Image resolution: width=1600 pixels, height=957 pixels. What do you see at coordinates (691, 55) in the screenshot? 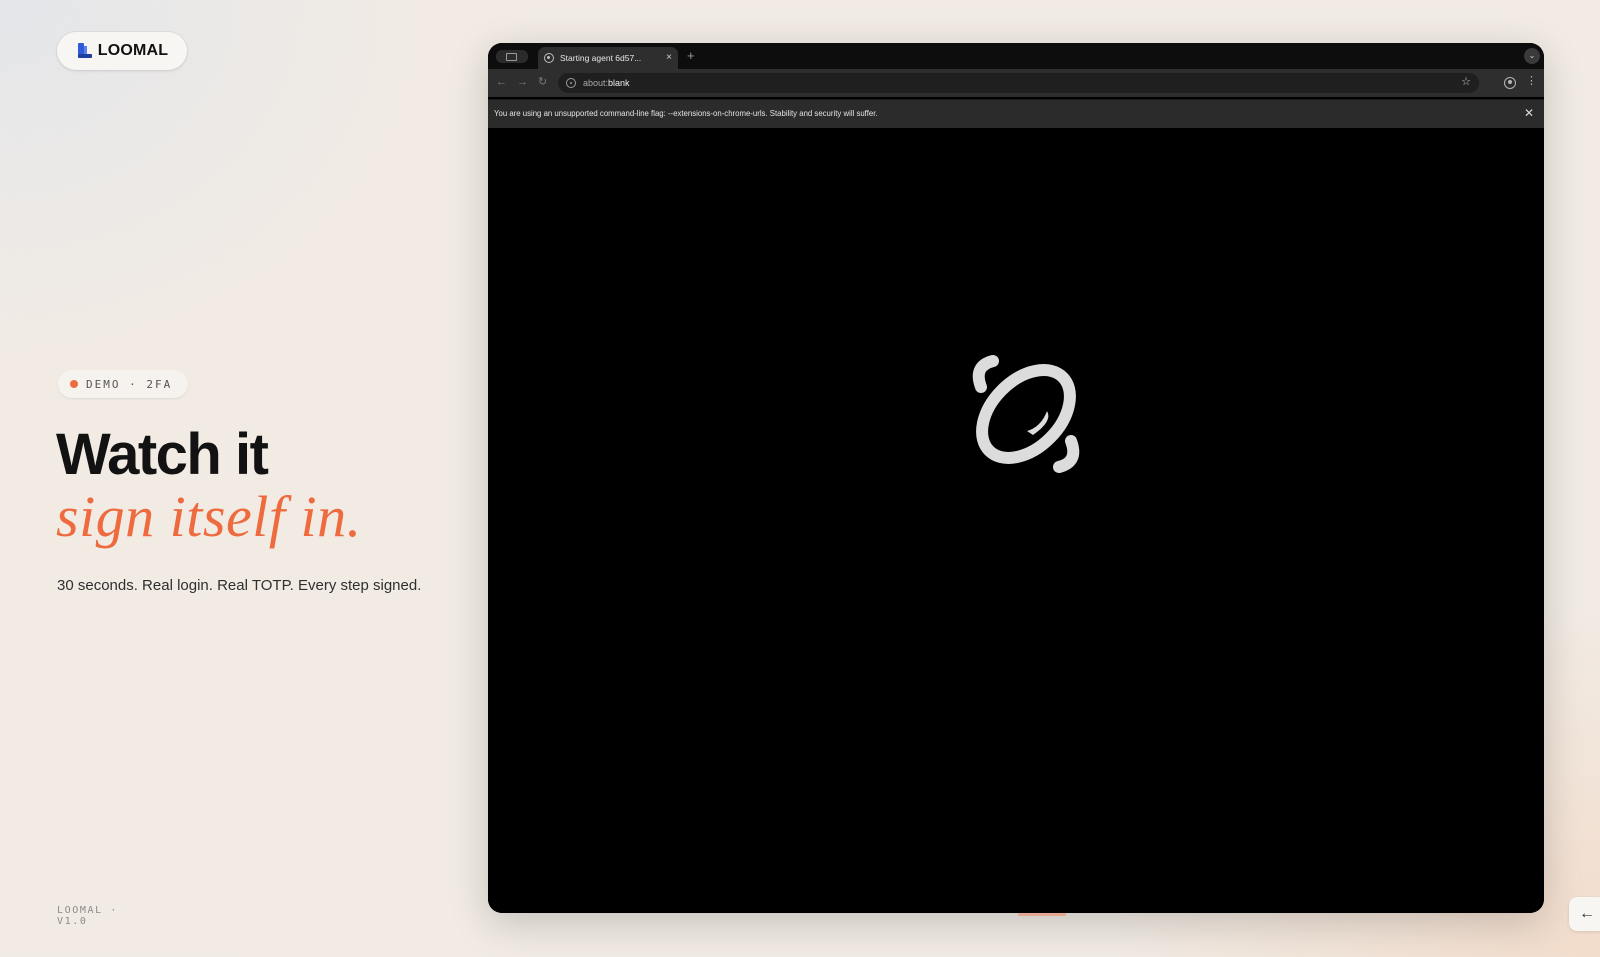
I see `new-tab-icon: +` at bounding box center [691, 55].